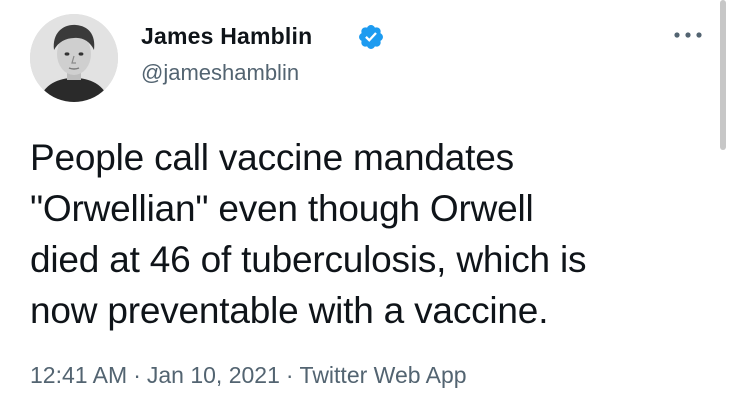 This screenshot has width=734, height=411. What do you see at coordinates (308, 259) in the screenshot?
I see `tweet-text-line: died at 46 of tuberculosis, which is` at bounding box center [308, 259].